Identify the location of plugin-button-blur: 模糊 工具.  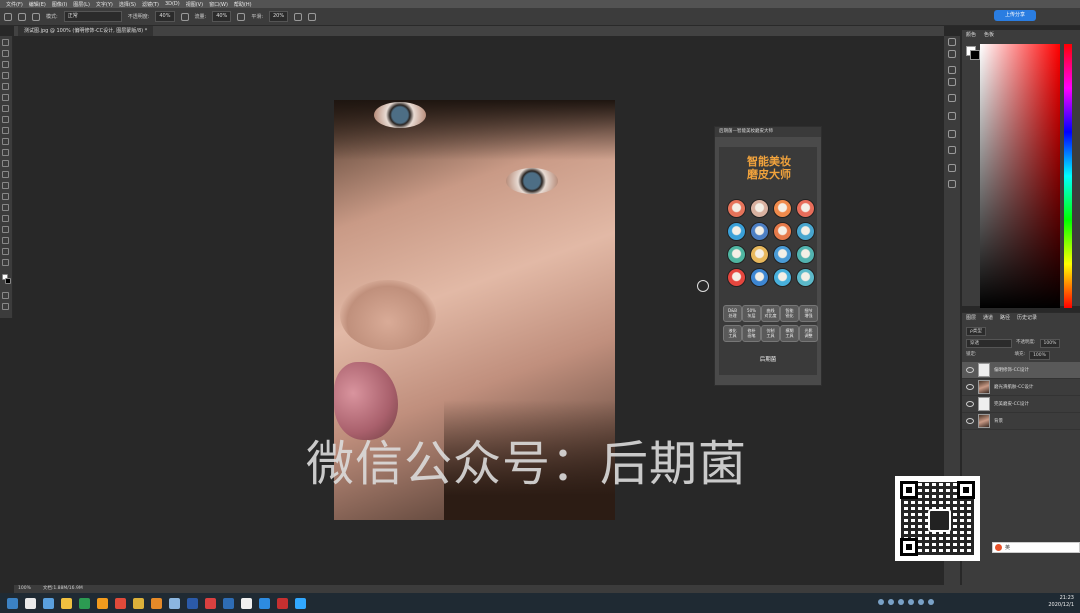
(789, 333).